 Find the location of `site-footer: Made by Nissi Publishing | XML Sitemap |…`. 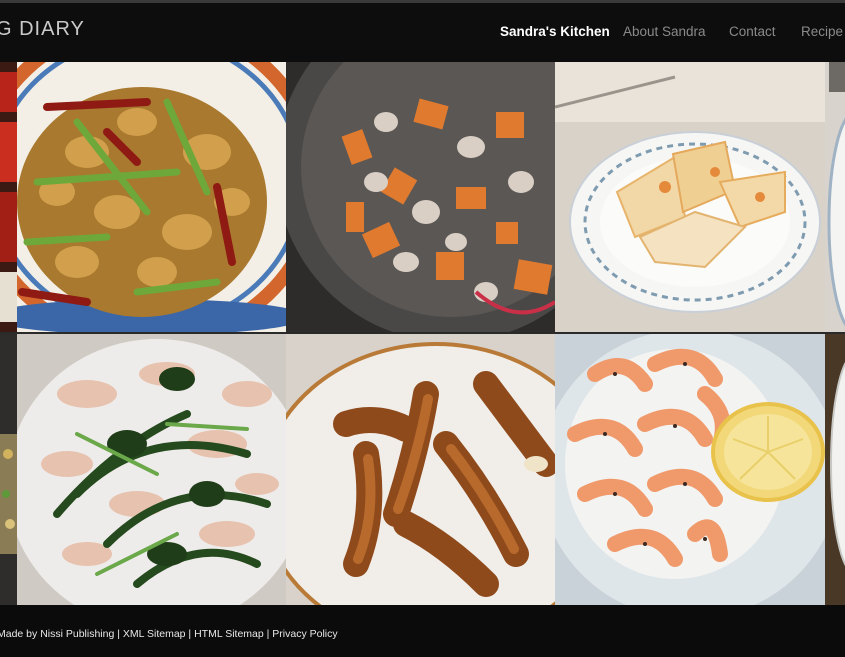

site-footer: Made by Nissi Publishing | XML Sitemap |… is located at coordinates (422, 631).